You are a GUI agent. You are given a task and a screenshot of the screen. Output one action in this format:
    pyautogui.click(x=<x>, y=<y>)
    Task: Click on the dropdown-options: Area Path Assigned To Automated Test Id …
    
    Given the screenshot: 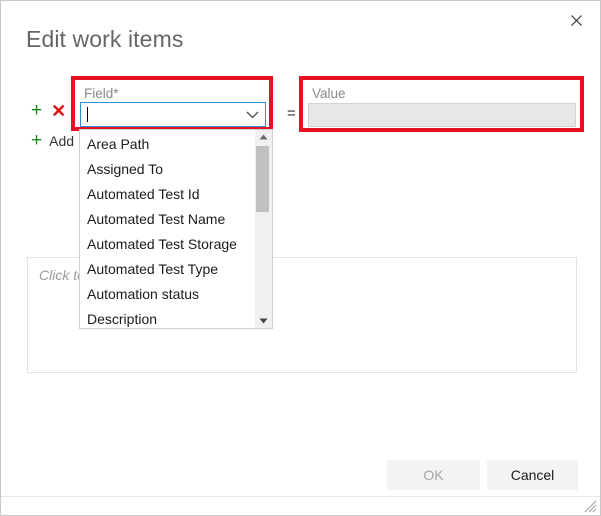 What is the action you would take?
    pyautogui.click(x=167, y=229)
    